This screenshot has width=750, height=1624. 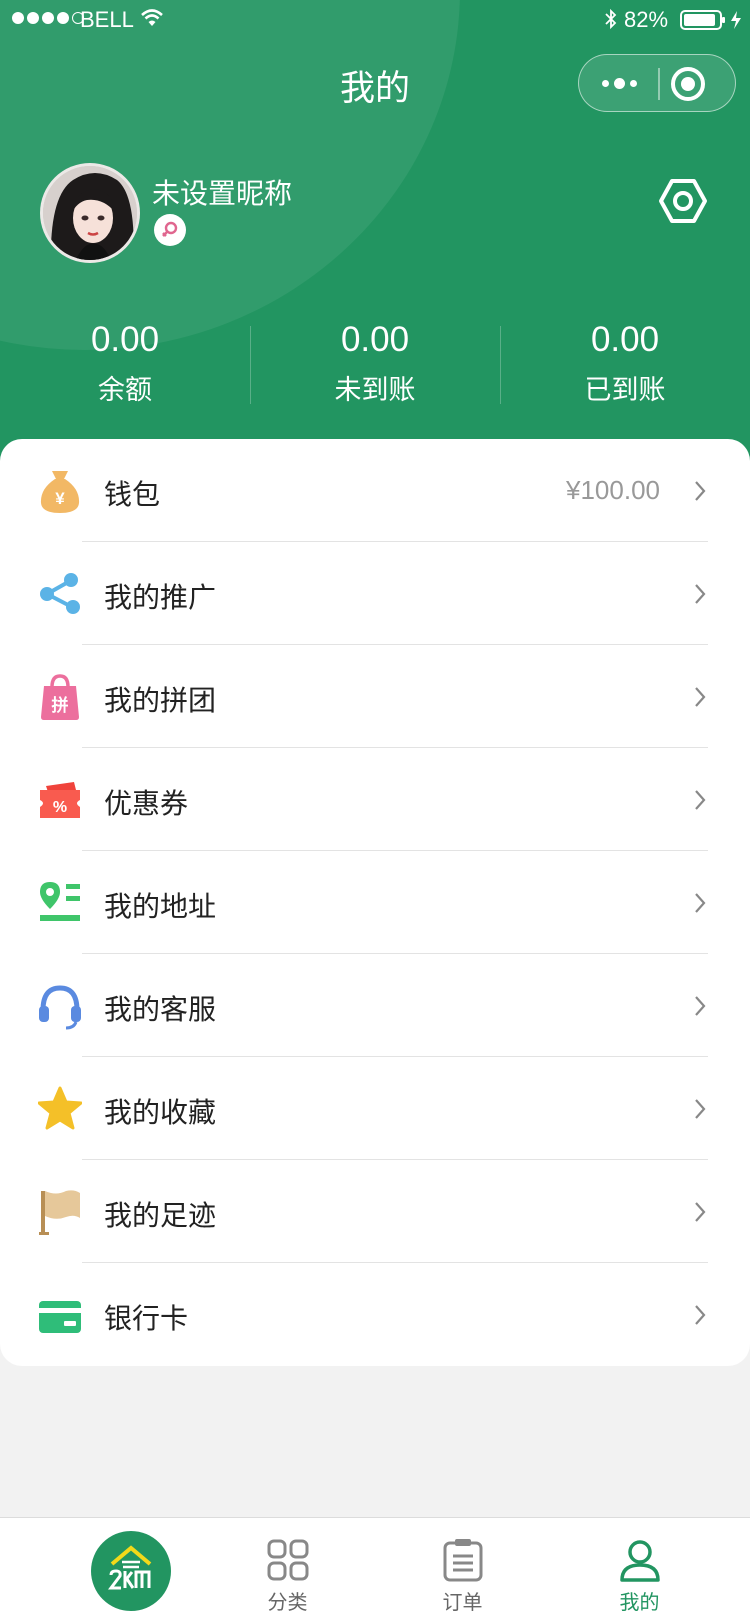 What do you see at coordinates (619, 83) in the screenshot?
I see `more-options-button` at bounding box center [619, 83].